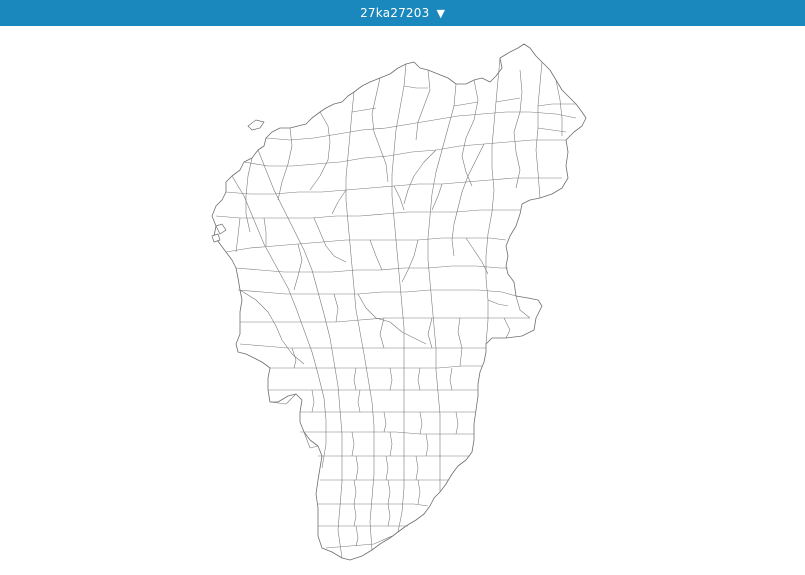 The height and width of the screenshot is (575, 805). Describe the element at coordinates (395, 13) in the screenshot. I see `area-code-label: 27ka27203` at that location.